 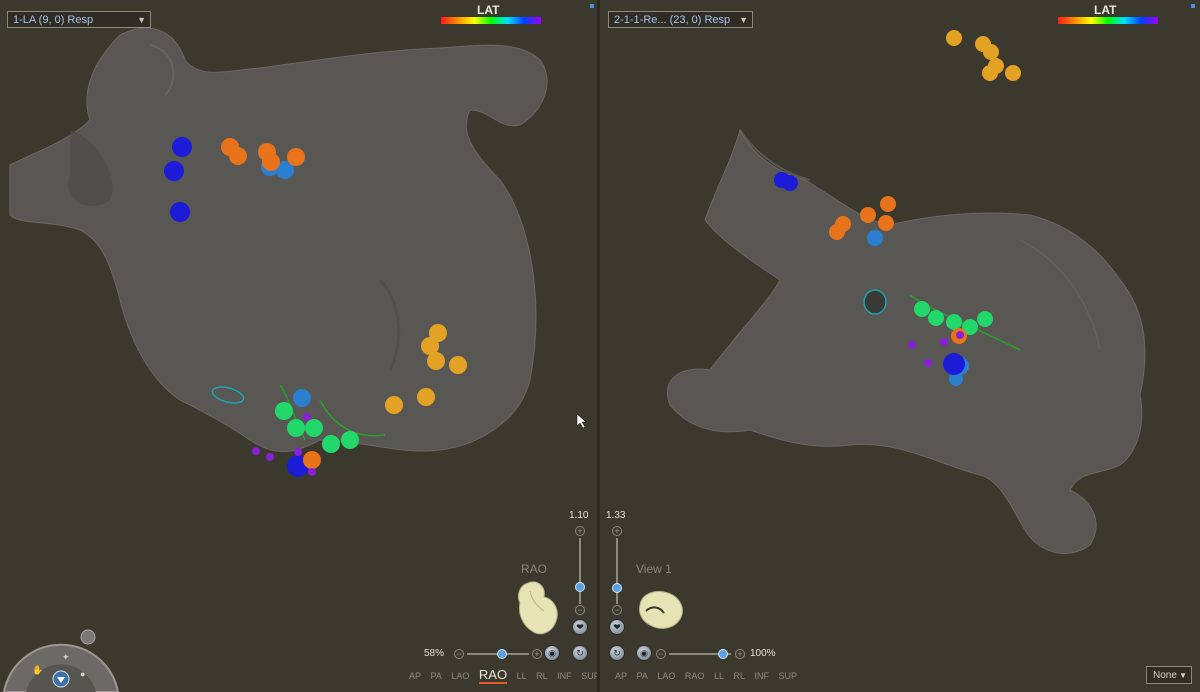 What do you see at coordinates (654, 569) in the screenshot?
I see `right-view-label: View 1` at bounding box center [654, 569].